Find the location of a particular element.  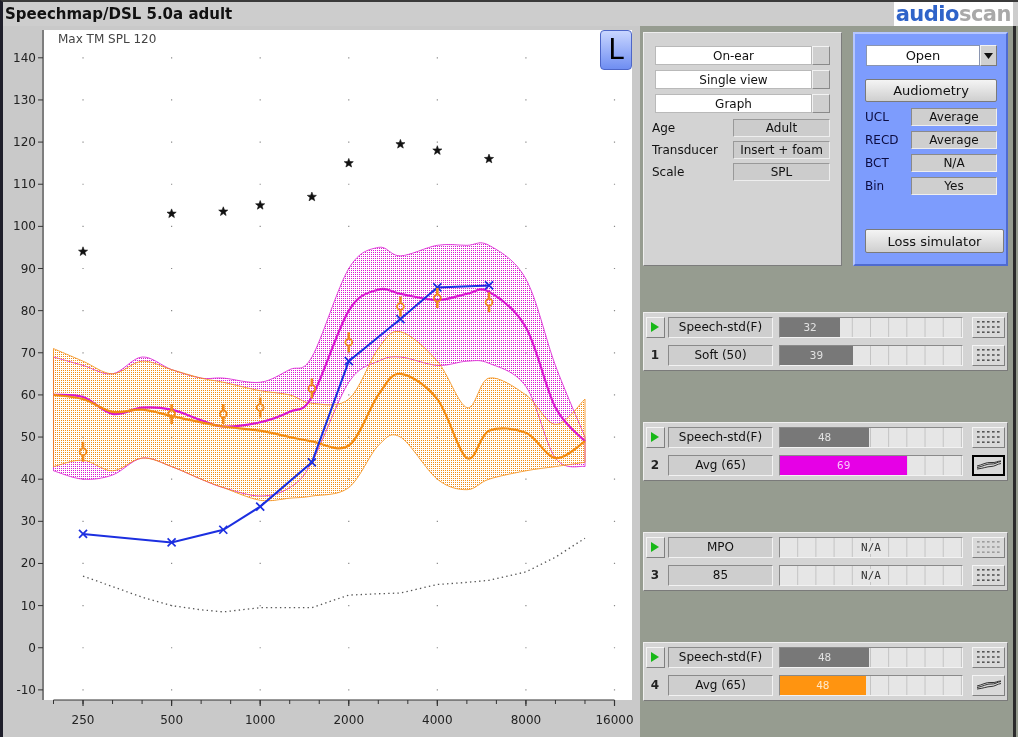

axis-tick-label: 100 is located at coordinates (24, 226).